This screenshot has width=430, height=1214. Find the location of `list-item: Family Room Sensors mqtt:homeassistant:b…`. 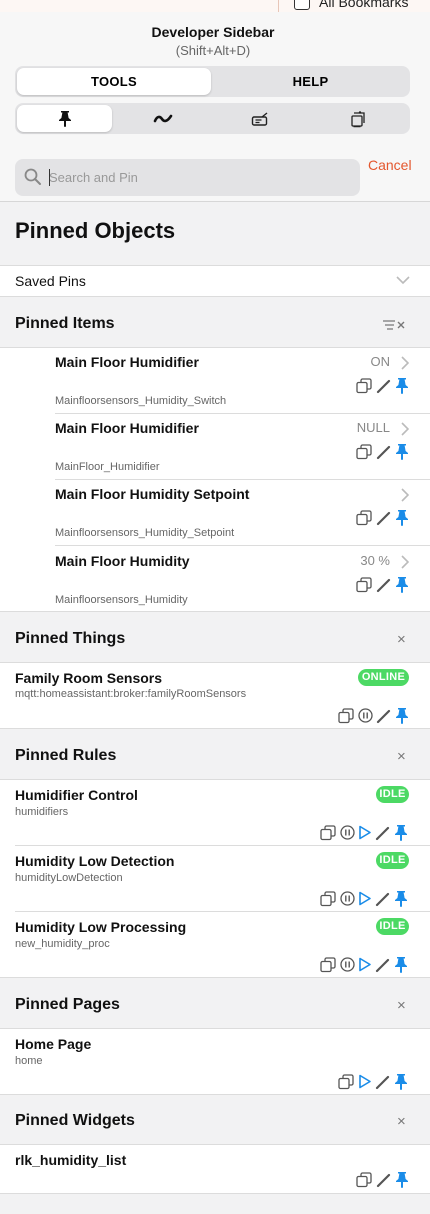

list-item: Family Room Sensors mqtt:homeassistant:b… is located at coordinates (215, 696).